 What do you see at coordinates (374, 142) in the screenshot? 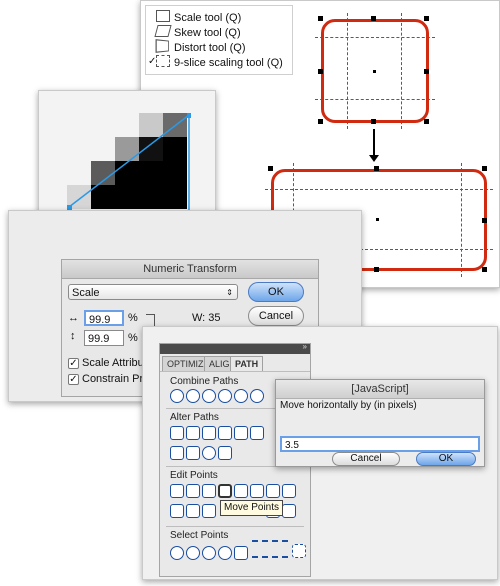
I see `down-arrow-icon` at bounding box center [374, 142].